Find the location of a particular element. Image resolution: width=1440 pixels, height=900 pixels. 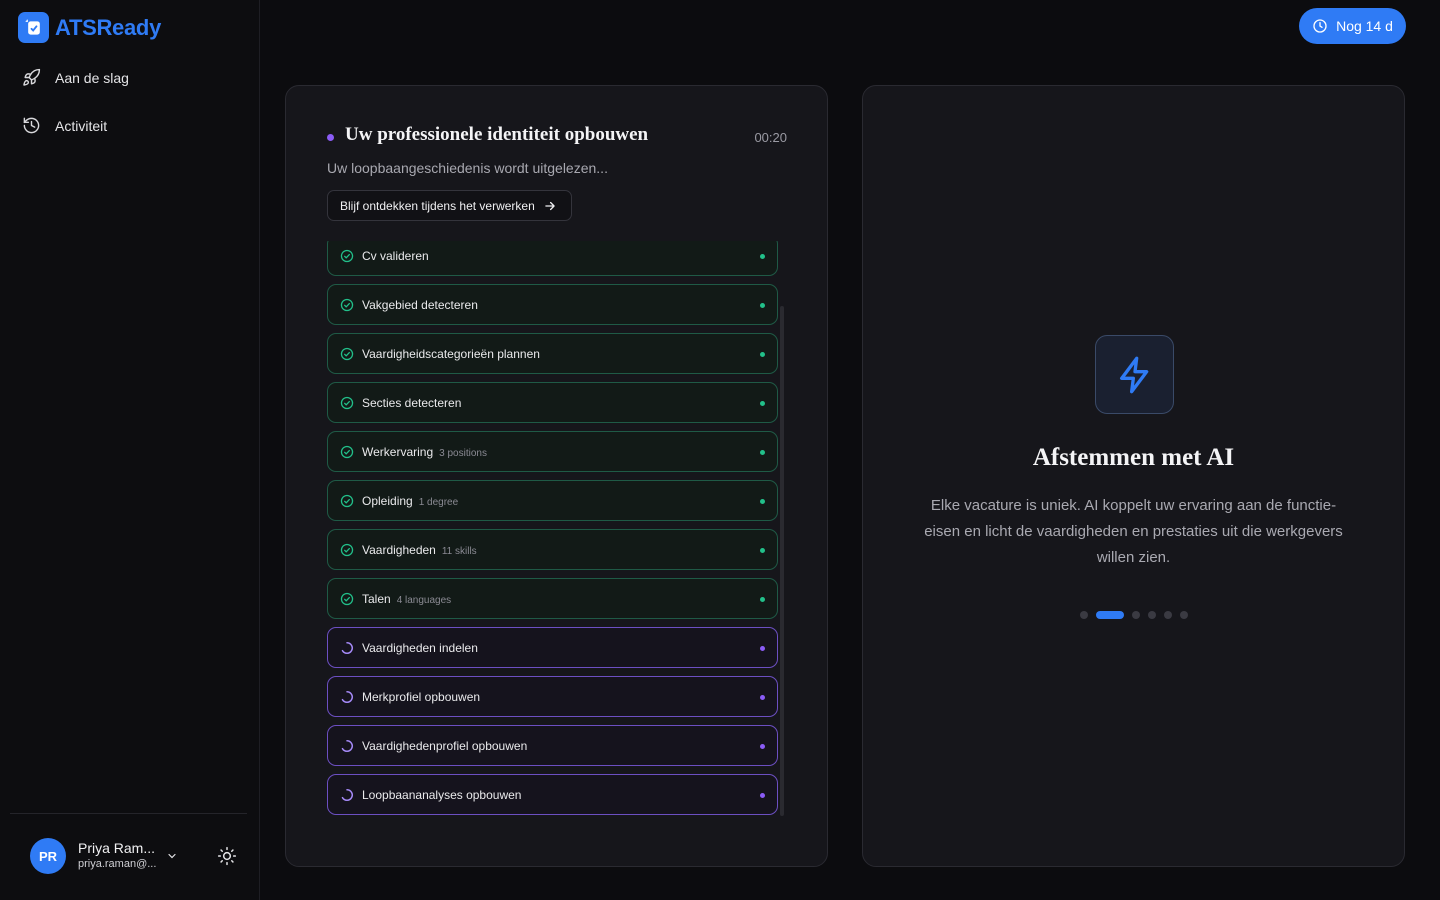

processing-timer: 00:20 is located at coordinates (770, 137).